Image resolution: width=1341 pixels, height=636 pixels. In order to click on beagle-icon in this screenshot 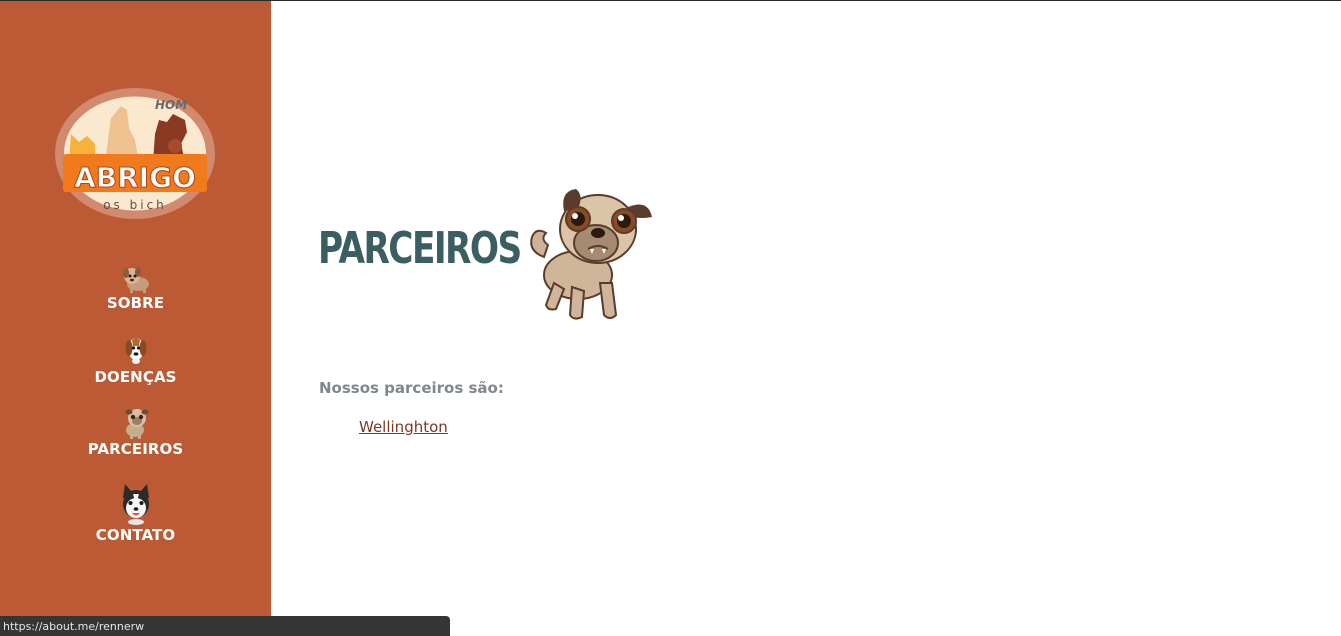, I will do `click(135, 351)`.